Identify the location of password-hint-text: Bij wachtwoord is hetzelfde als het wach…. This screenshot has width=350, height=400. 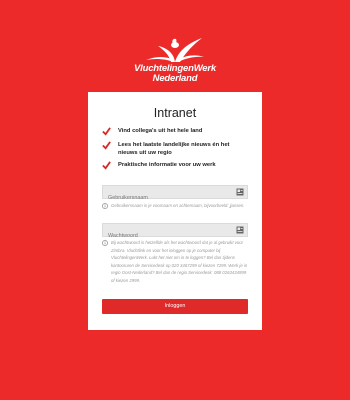
(179, 261).